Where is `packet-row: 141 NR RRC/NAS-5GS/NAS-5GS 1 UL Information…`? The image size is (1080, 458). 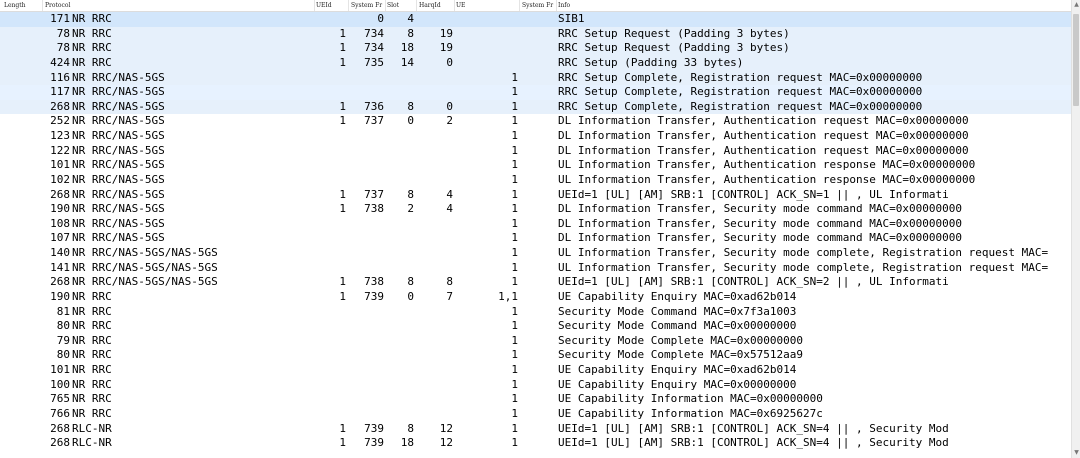
packet-row: 141 NR RRC/NAS-5GS/NAS-5GS 1 UL Information… is located at coordinates (535, 268).